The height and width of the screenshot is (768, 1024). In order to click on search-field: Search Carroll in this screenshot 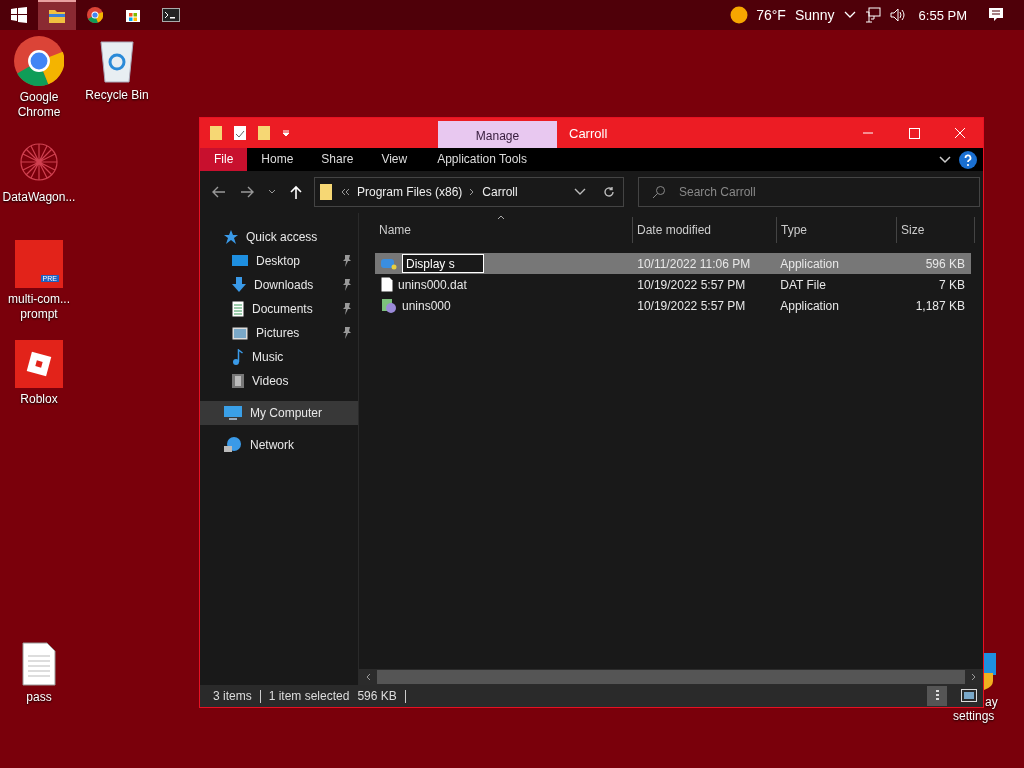, I will do `click(809, 192)`.